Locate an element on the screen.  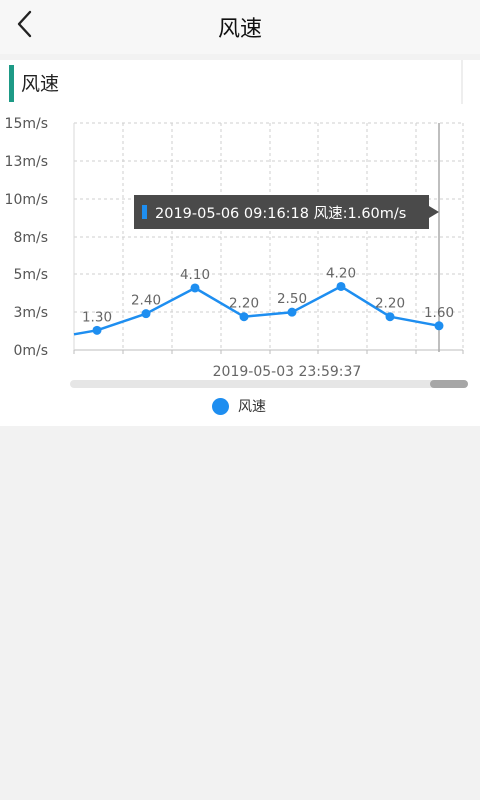
data-label: 4.10 is located at coordinates (195, 275).